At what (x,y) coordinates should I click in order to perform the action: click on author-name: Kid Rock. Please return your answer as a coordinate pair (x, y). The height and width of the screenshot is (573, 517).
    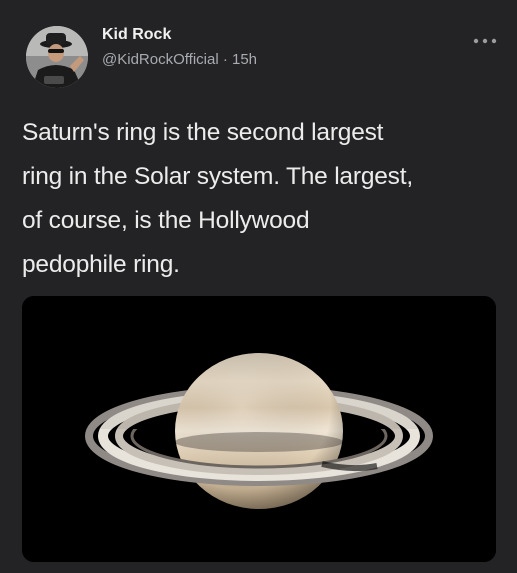
    Looking at the image, I should click on (136, 35).